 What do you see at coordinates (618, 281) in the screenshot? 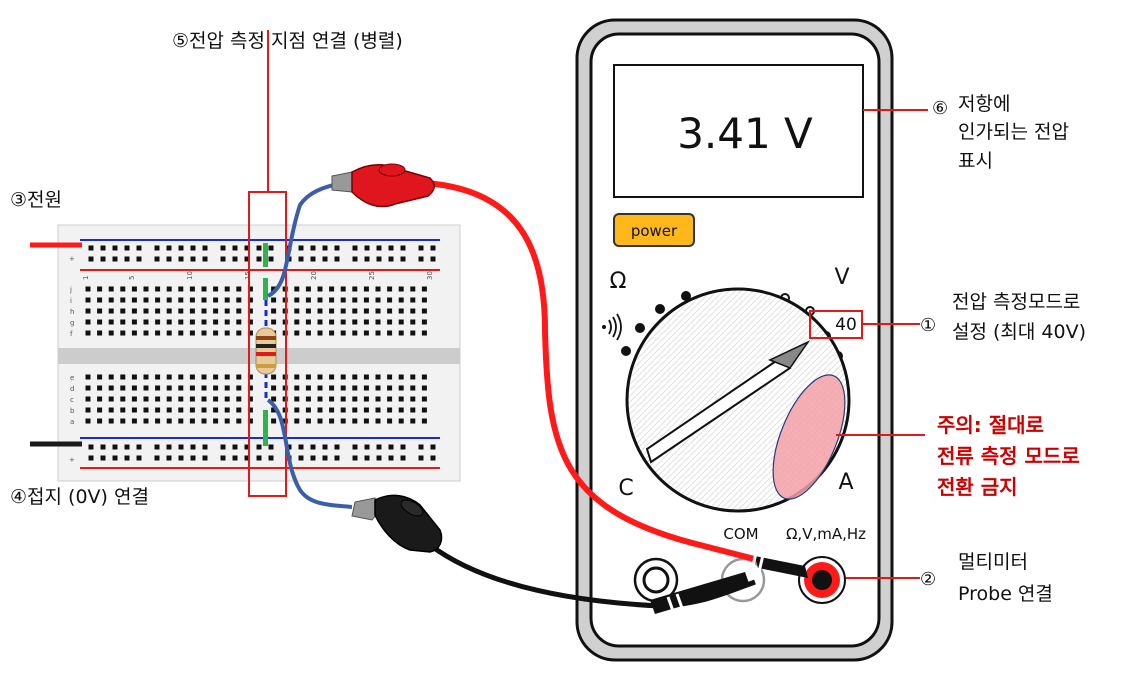
I see `dial-ohm-label: Ω` at bounding box center [618, 281].